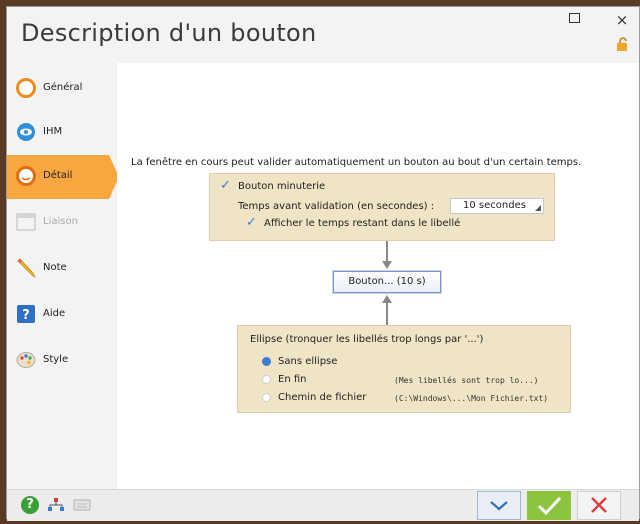 This screenshot has width=640, height=524. I want to click on help-book-icon: ?, so click(26, 314).